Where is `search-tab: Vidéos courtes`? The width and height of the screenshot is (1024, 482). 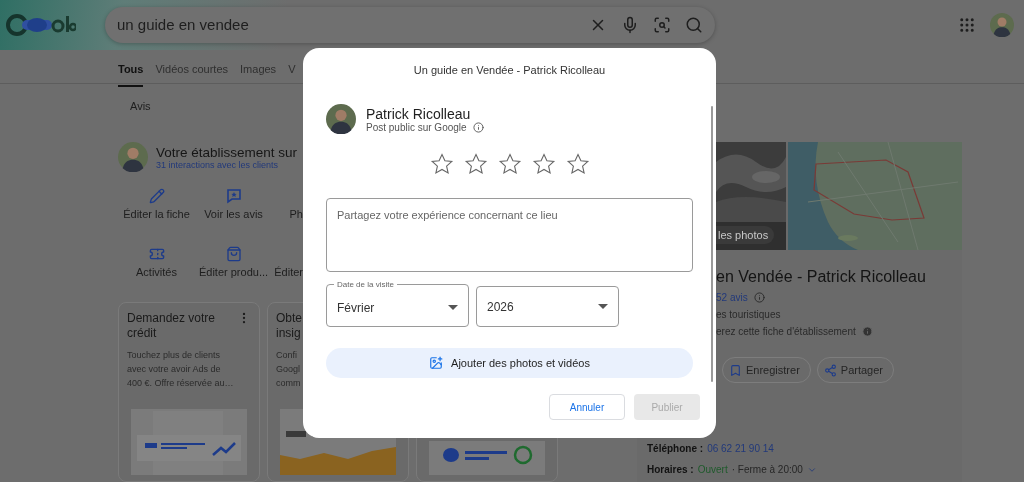 search-tab: Vidéos courtes is located at coordinates (192, 74).